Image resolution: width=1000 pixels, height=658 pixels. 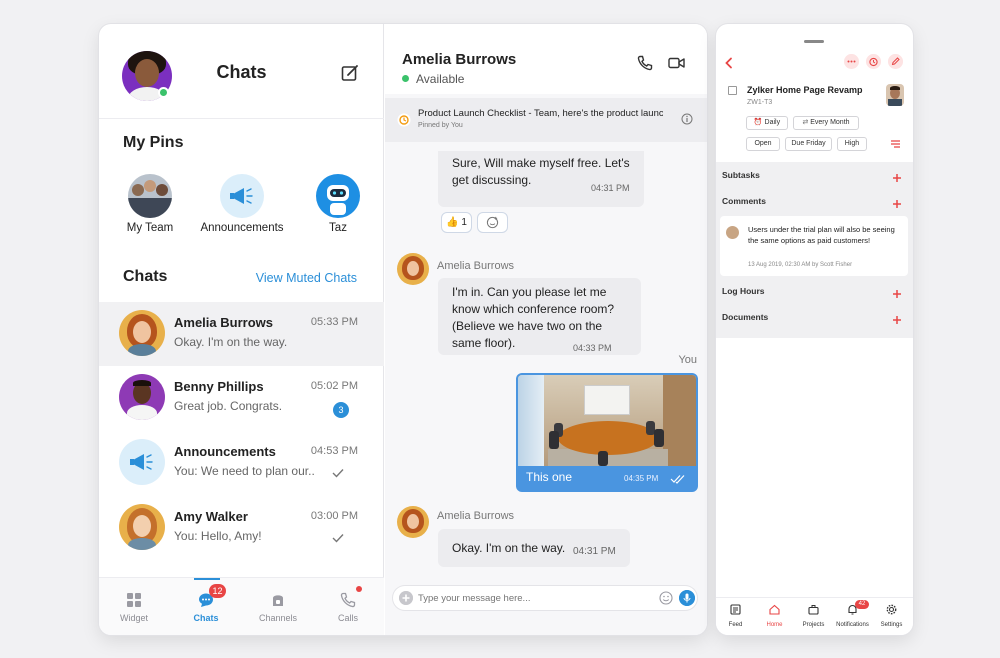 What do you see at coordinates (549, 477) in the screenshot?
I see `image-caption: This one` at bounding box center [549, 477].